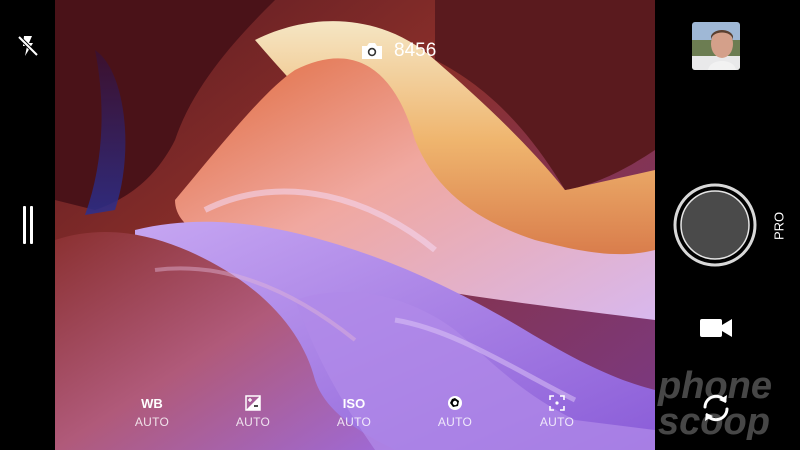  I want to click on switch-camera-icon, so click(716, 408).